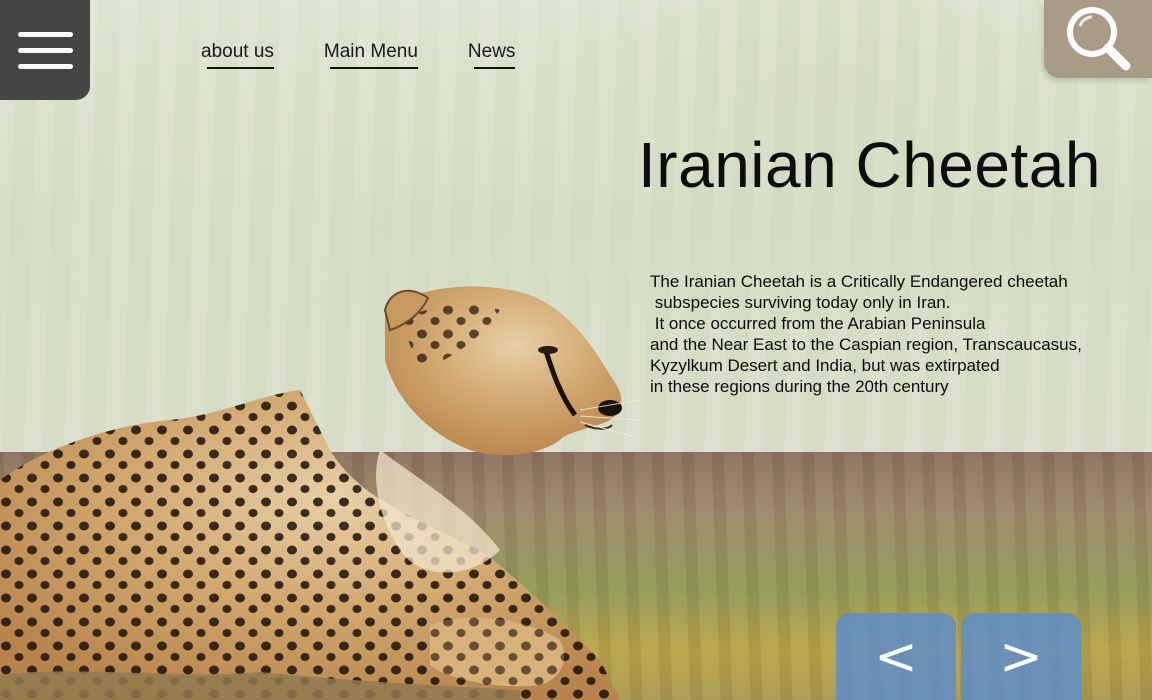 The image size is (1152, 700). I want to click on chevron-right-icon: >, so click(1021, 656).